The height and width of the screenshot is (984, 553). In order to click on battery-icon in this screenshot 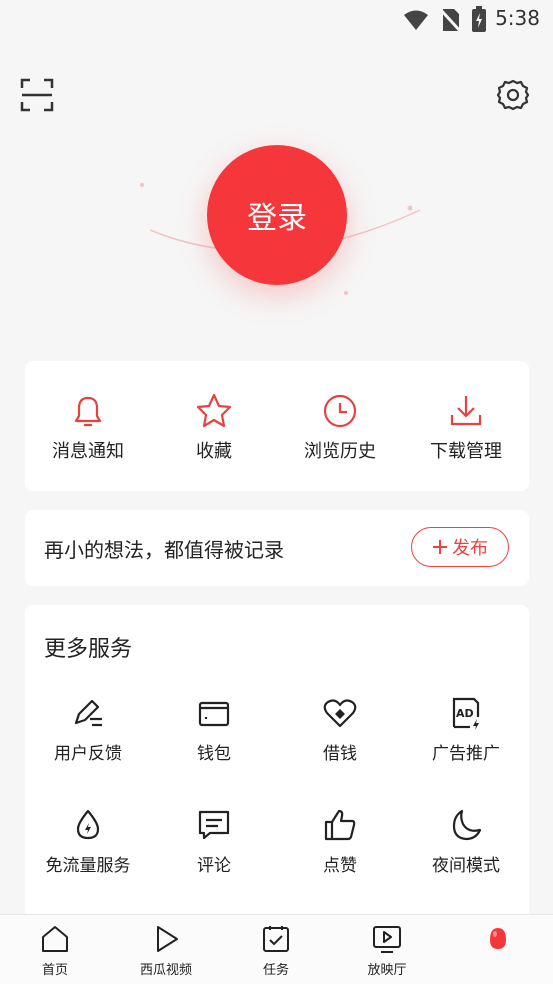, I will do `click(479, 19)`.